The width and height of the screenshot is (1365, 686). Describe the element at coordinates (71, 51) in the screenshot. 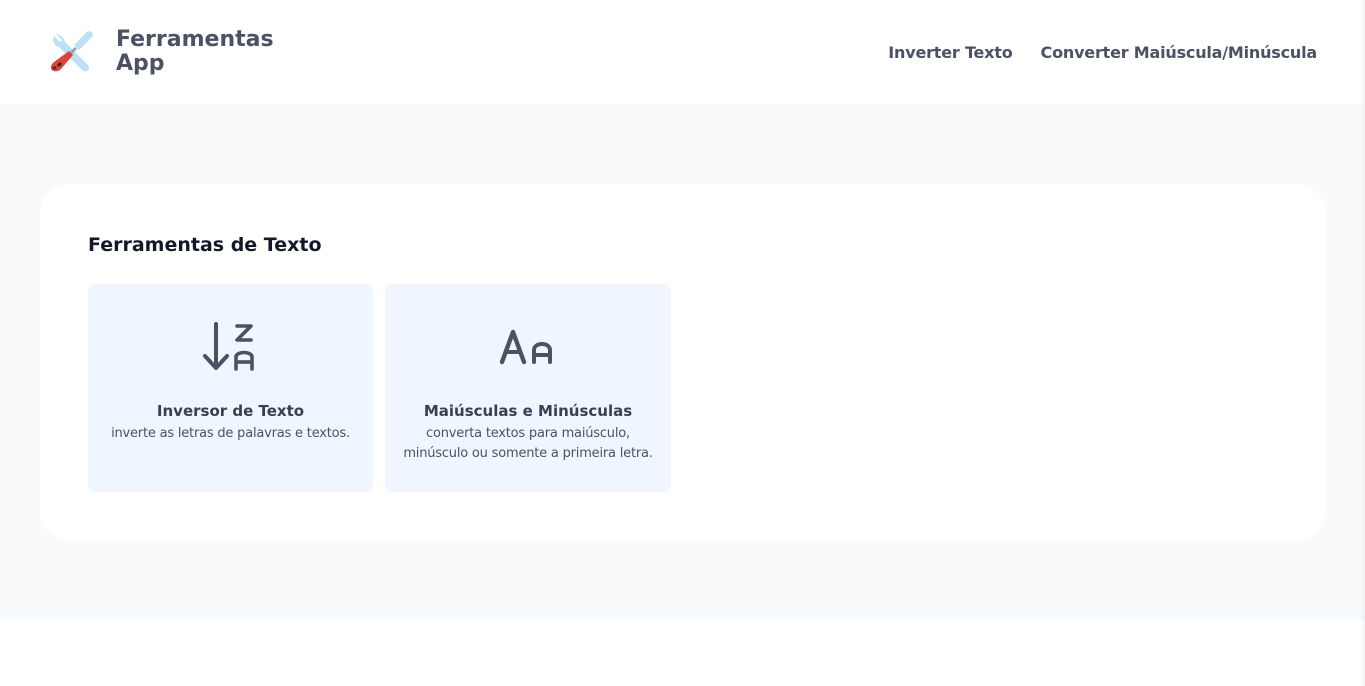

I see `tools-icon` at that location.